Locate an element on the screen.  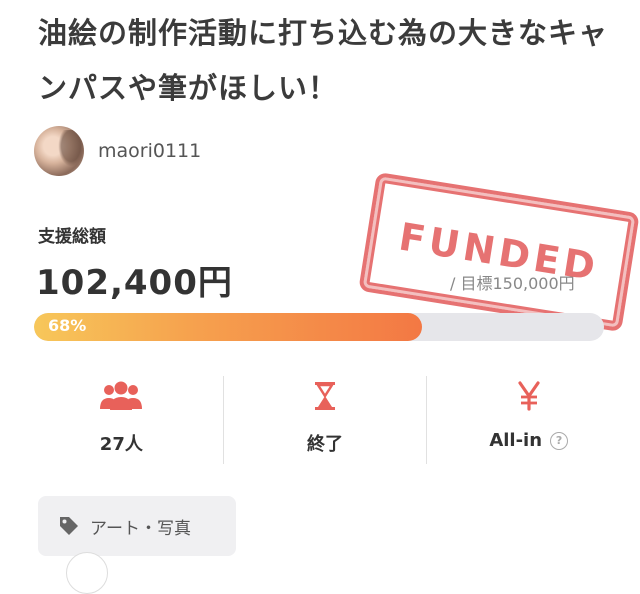
project-title: 油絵の制作活動に打ち込む為の大きなキャンパスや筆がほしい！ is located at coordinates (323, 60).